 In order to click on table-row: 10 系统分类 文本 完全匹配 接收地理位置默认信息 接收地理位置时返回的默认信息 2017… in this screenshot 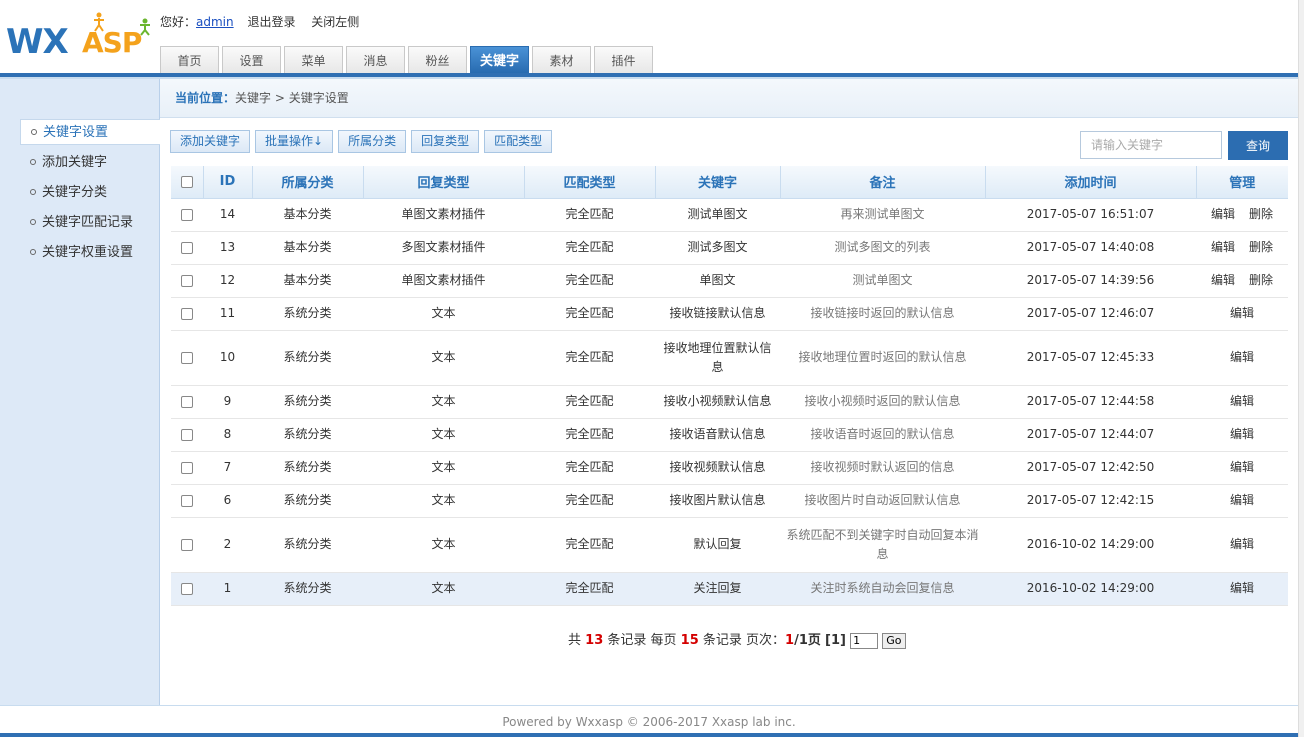, I will do `click(729, 358)`.